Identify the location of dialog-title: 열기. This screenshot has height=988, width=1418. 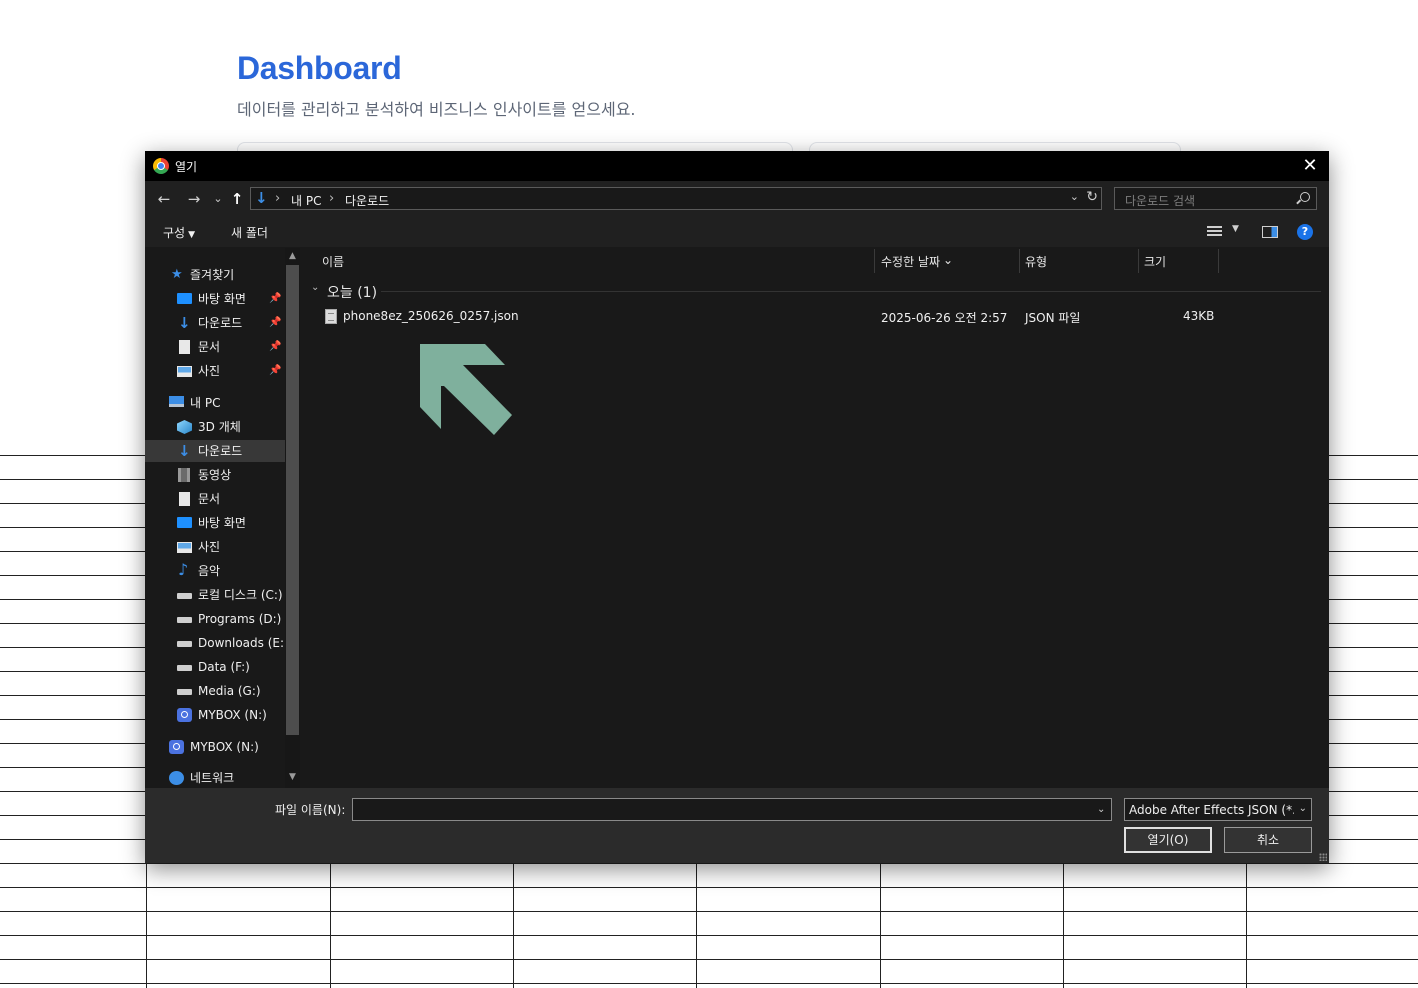
(186, 167).